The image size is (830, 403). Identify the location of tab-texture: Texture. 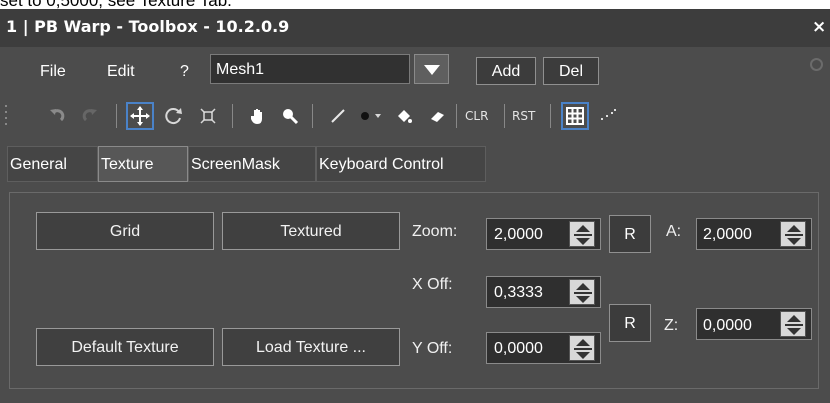
(143, 164).